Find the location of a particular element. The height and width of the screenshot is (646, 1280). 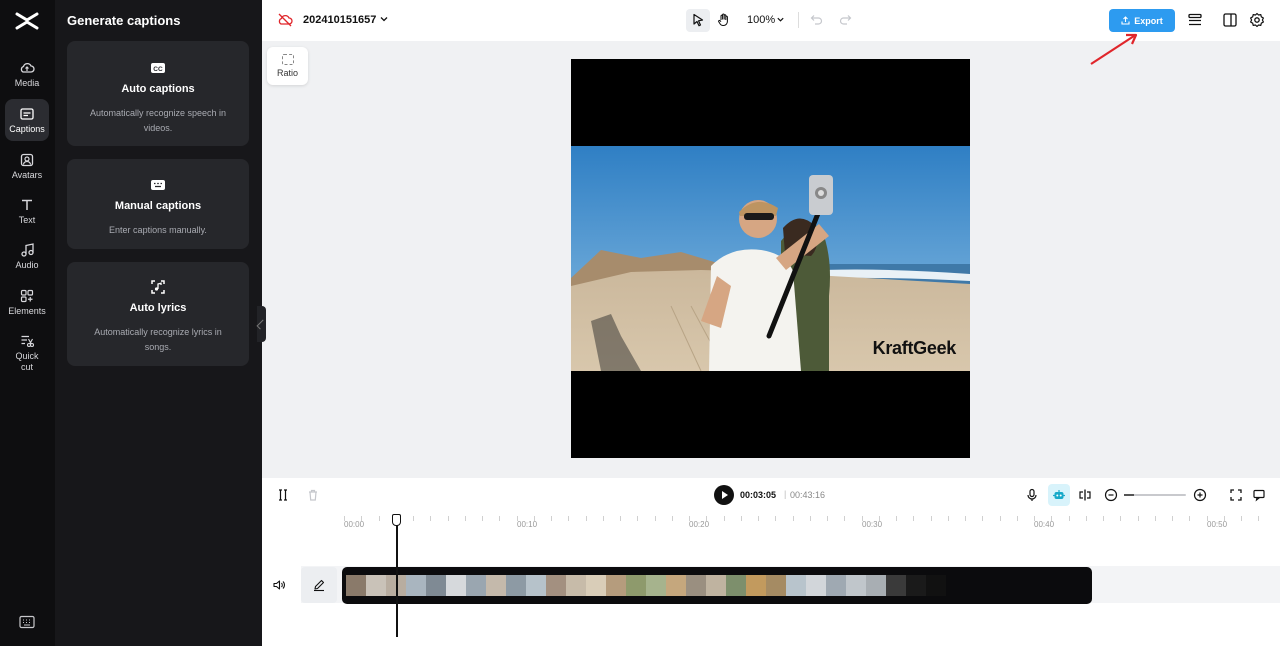

export-button: Export is located at coordinates (1142, 20).